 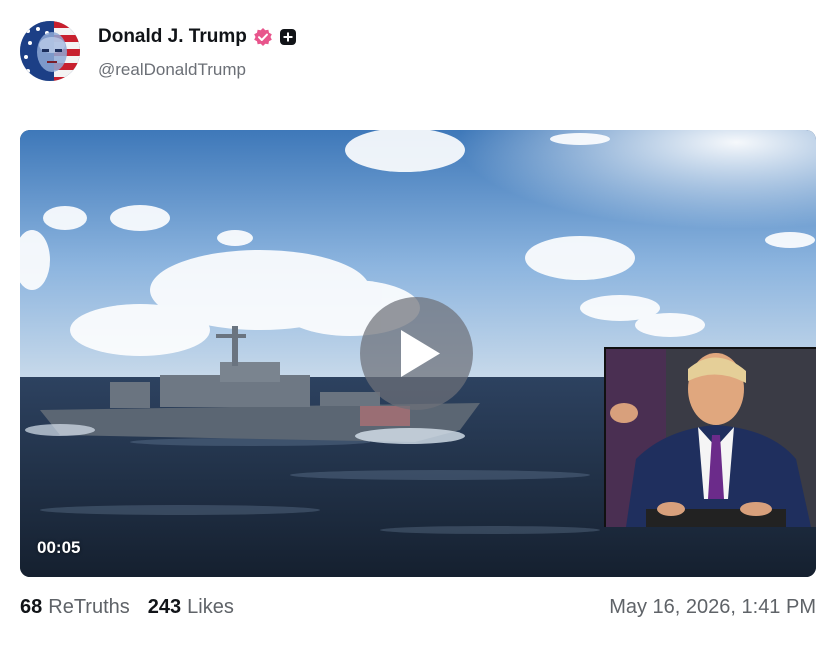 I want to click on display-name: Donald J. Trump, so click(x=172, y=37).